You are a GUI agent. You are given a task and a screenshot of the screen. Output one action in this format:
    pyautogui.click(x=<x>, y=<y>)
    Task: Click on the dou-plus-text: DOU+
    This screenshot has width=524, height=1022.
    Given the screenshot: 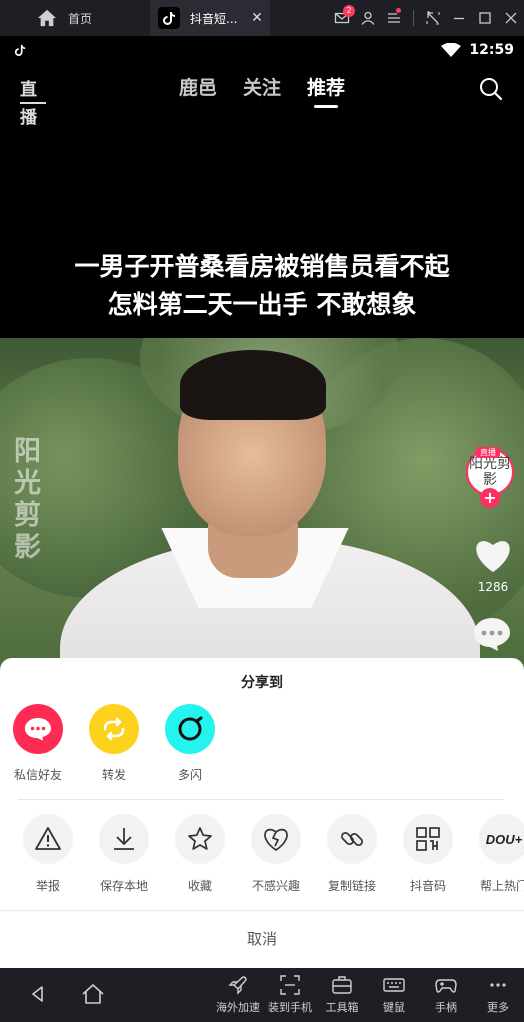 What is the action you would take?
    pyautogui.click(x=504, y=839)
    